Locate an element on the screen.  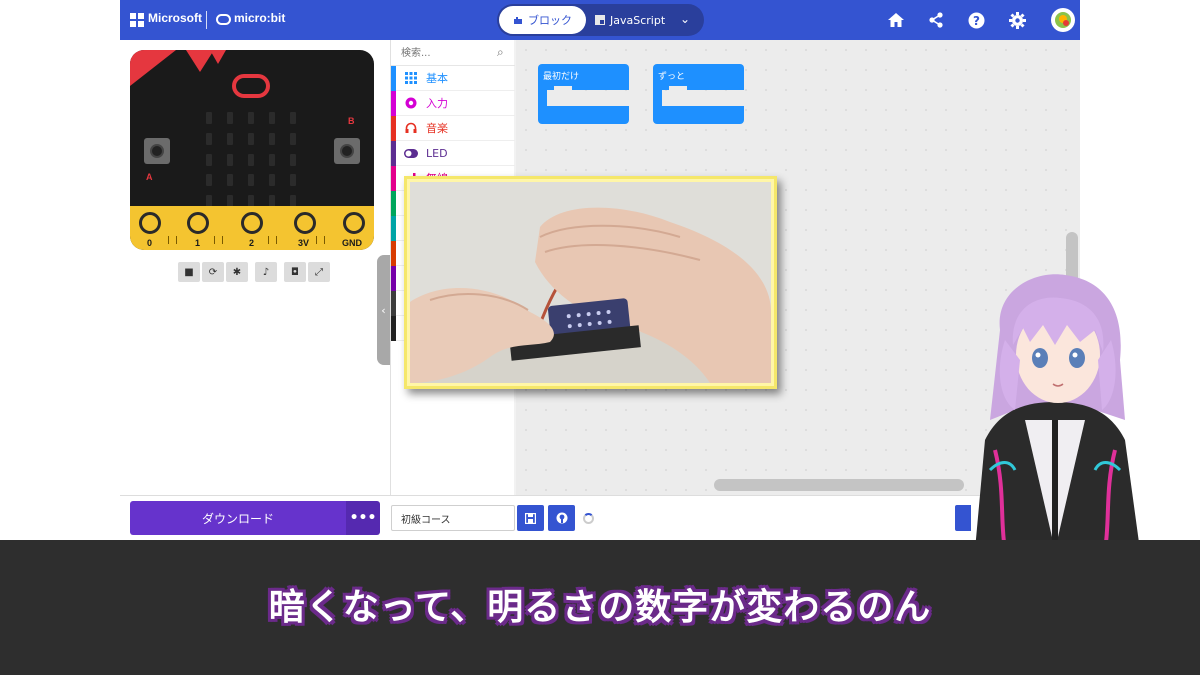
block-on-start: 最初だけ is located at coordinates (583, 94).